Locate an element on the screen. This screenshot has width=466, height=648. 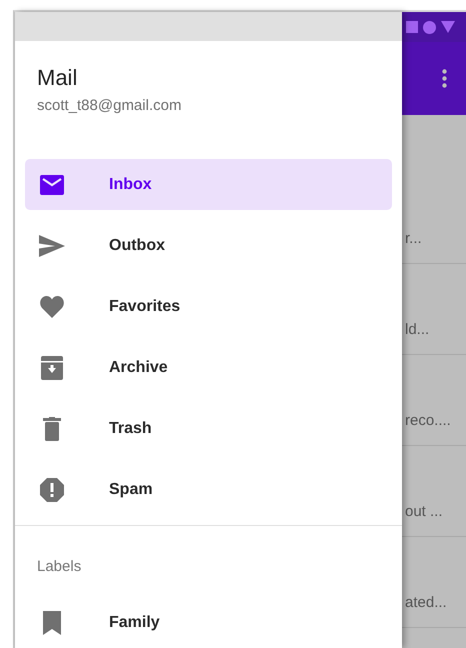
nav-item: Family is located at coordinates (208, 622).